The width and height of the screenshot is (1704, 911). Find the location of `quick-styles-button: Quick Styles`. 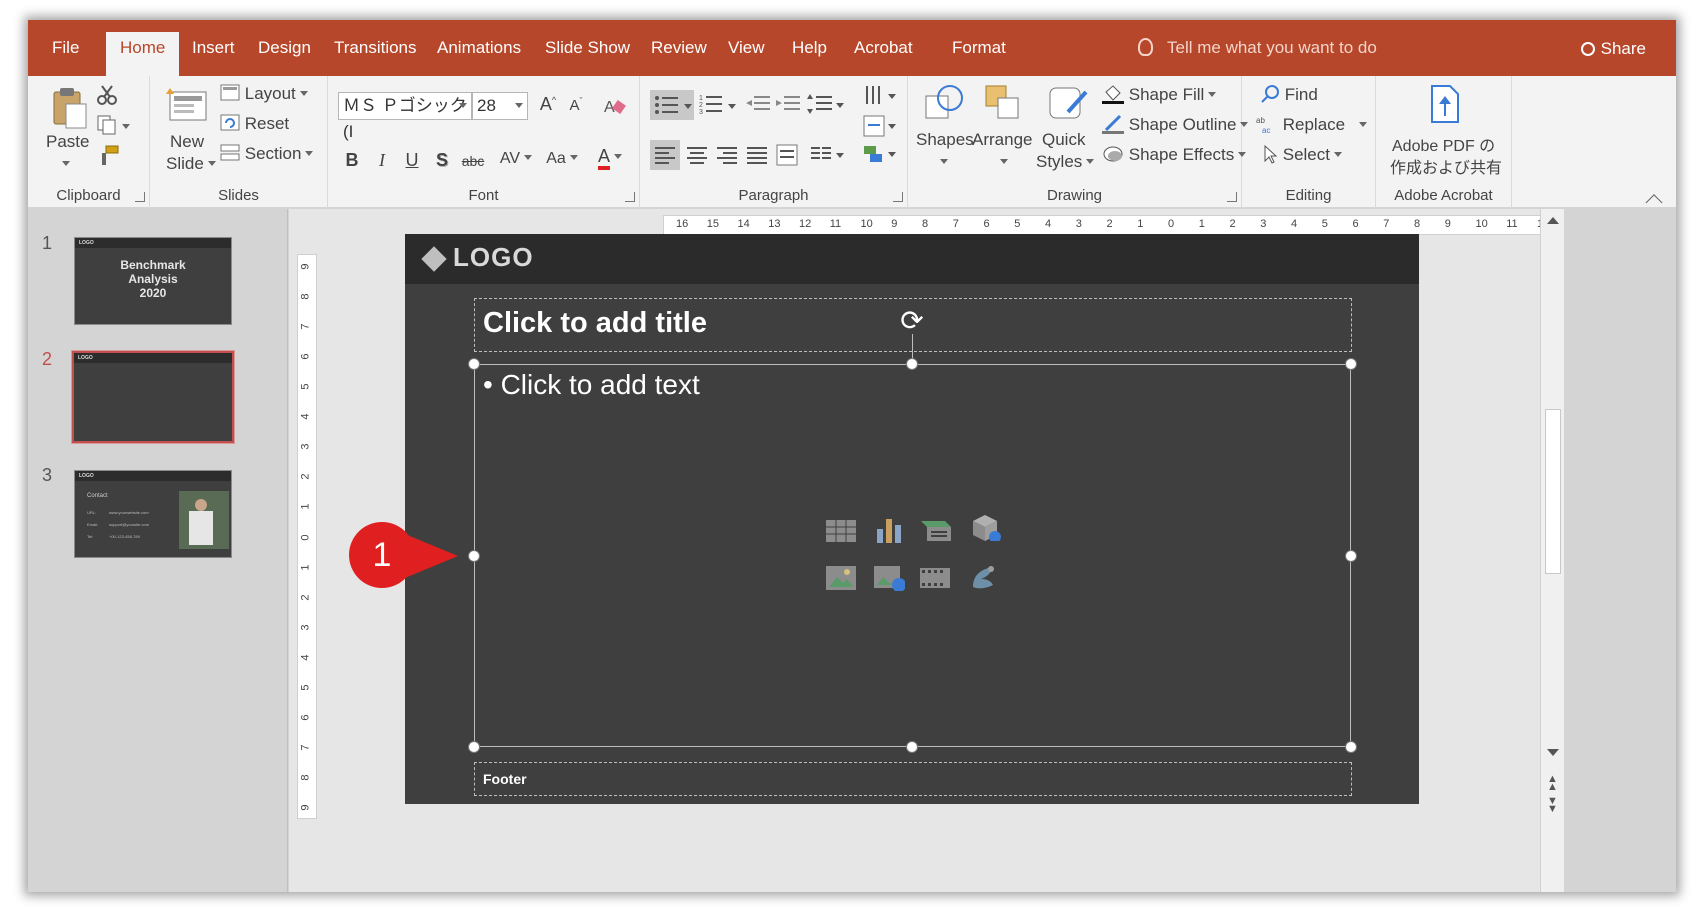

quick-styles-button: Quick Styles is located at coordinates (1067, 130).